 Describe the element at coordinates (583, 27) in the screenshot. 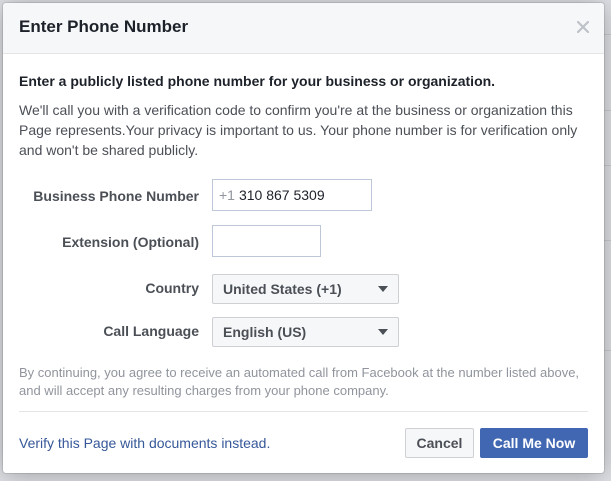

I see `close-icon` at that location.